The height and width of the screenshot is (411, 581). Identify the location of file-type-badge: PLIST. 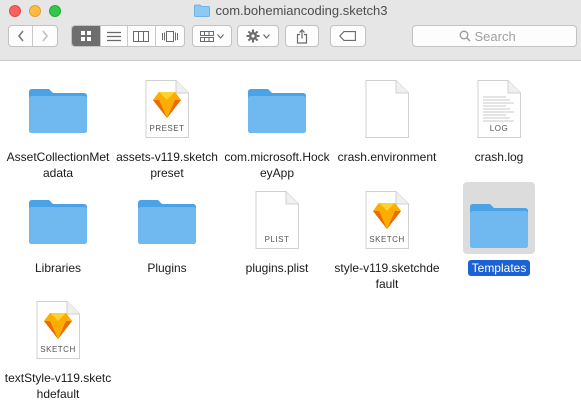
(277, 239).